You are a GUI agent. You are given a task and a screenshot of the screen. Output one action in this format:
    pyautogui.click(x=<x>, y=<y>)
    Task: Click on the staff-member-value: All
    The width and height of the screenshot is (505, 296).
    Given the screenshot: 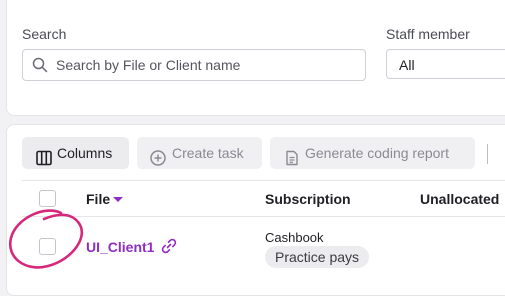 What is the action you would take?
    pyautogui.click(x=407, y=65)
    